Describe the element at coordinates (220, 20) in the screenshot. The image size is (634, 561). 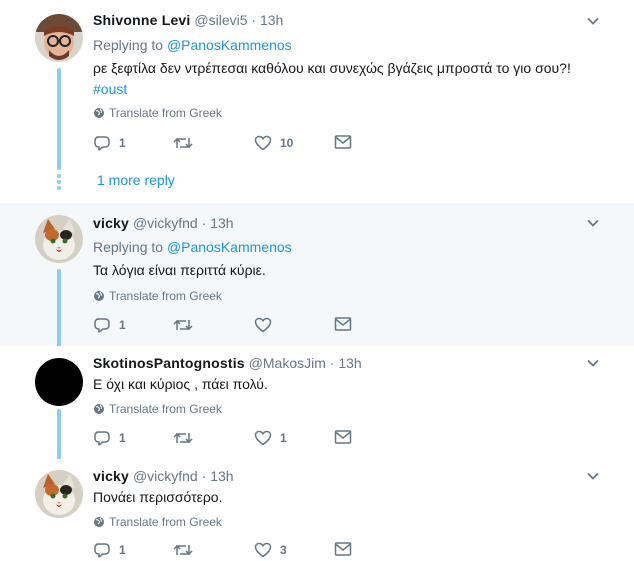
I see `author-handle: @silevi5` at that location.